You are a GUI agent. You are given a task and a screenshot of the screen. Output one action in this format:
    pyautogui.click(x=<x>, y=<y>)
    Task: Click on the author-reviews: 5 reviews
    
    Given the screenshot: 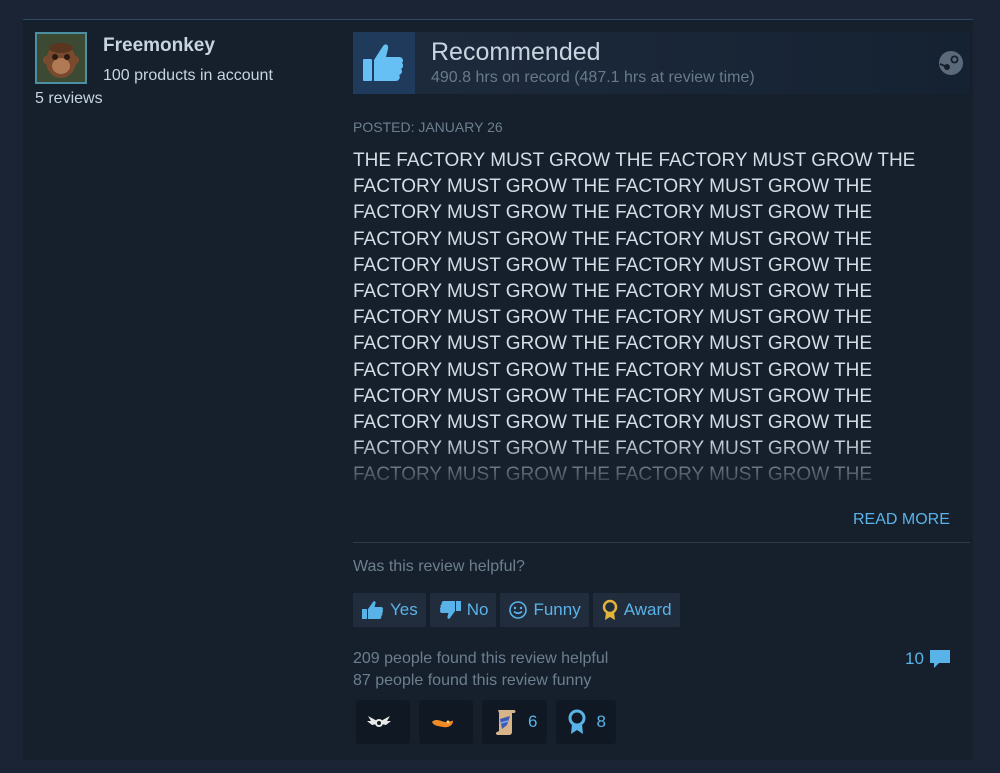 What is the action you would take?
    pyautogui.click(x=69, y=99)
    